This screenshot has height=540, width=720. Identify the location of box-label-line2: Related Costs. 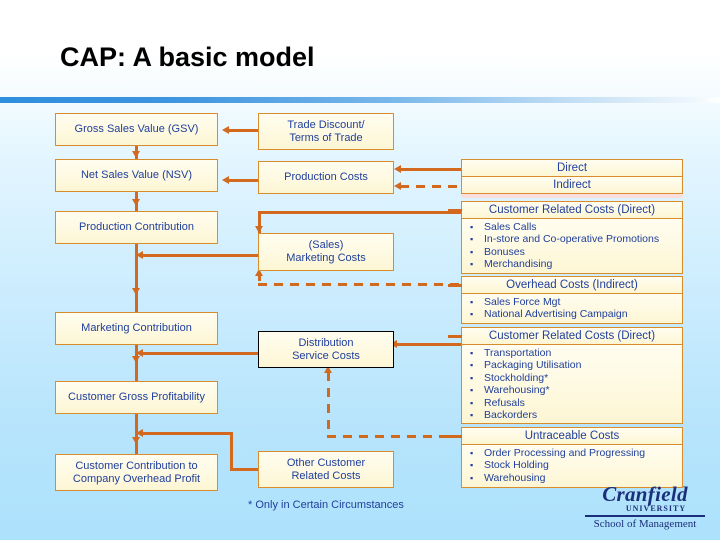
(326, 475).